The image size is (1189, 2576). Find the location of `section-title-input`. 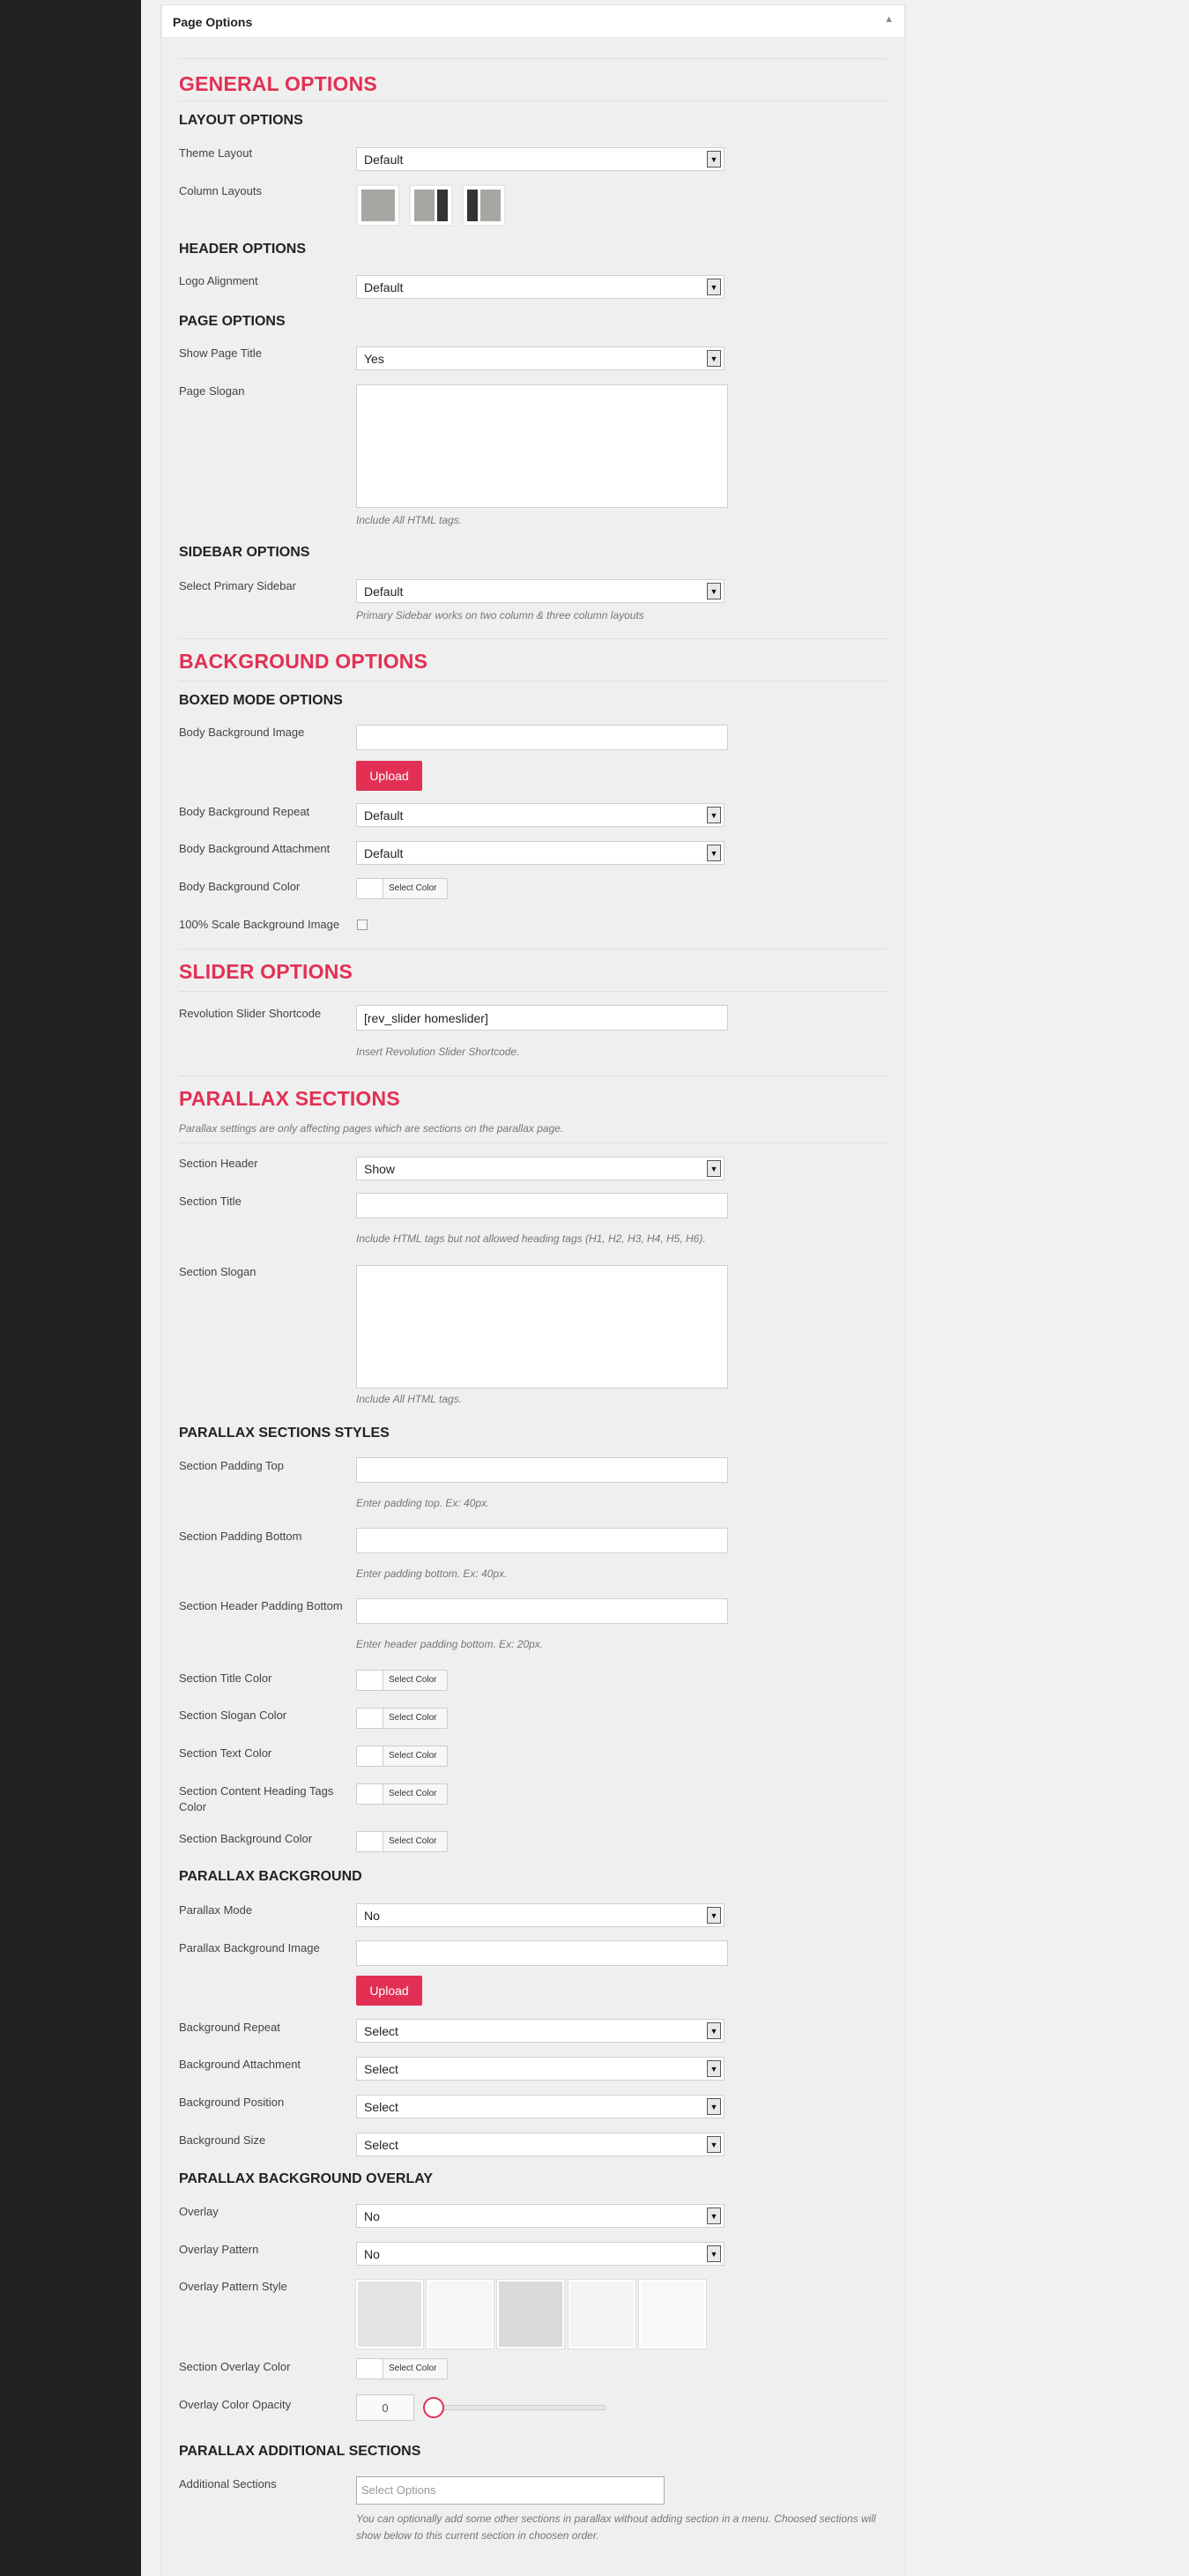

section-title-input is located at coordinates (542, 1205).